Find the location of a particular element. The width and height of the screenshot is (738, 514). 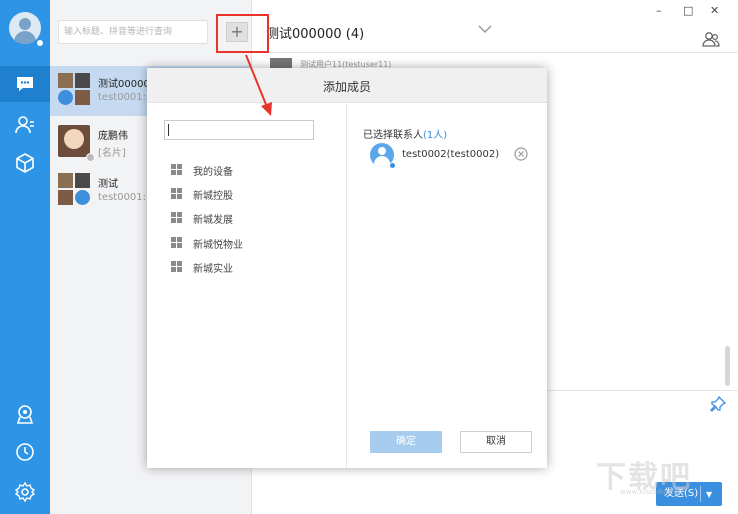

chat-item-preview: [名片] is located at coordinates (112, 153).